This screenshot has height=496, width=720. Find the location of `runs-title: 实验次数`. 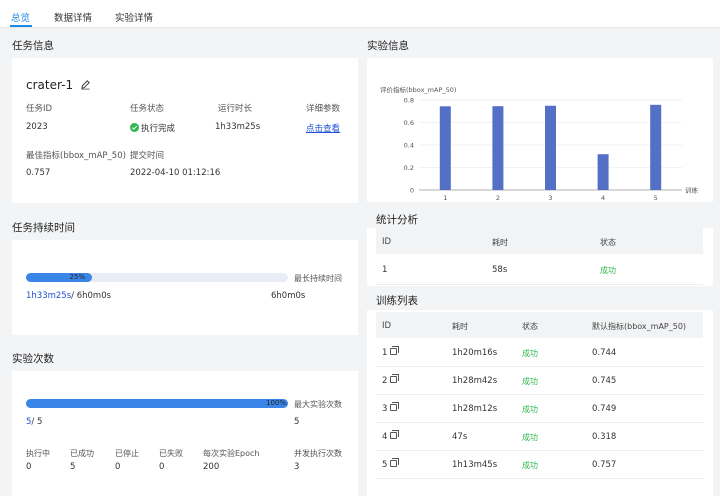

runs-title: 实验次数 is located at coordinates (33, 359).